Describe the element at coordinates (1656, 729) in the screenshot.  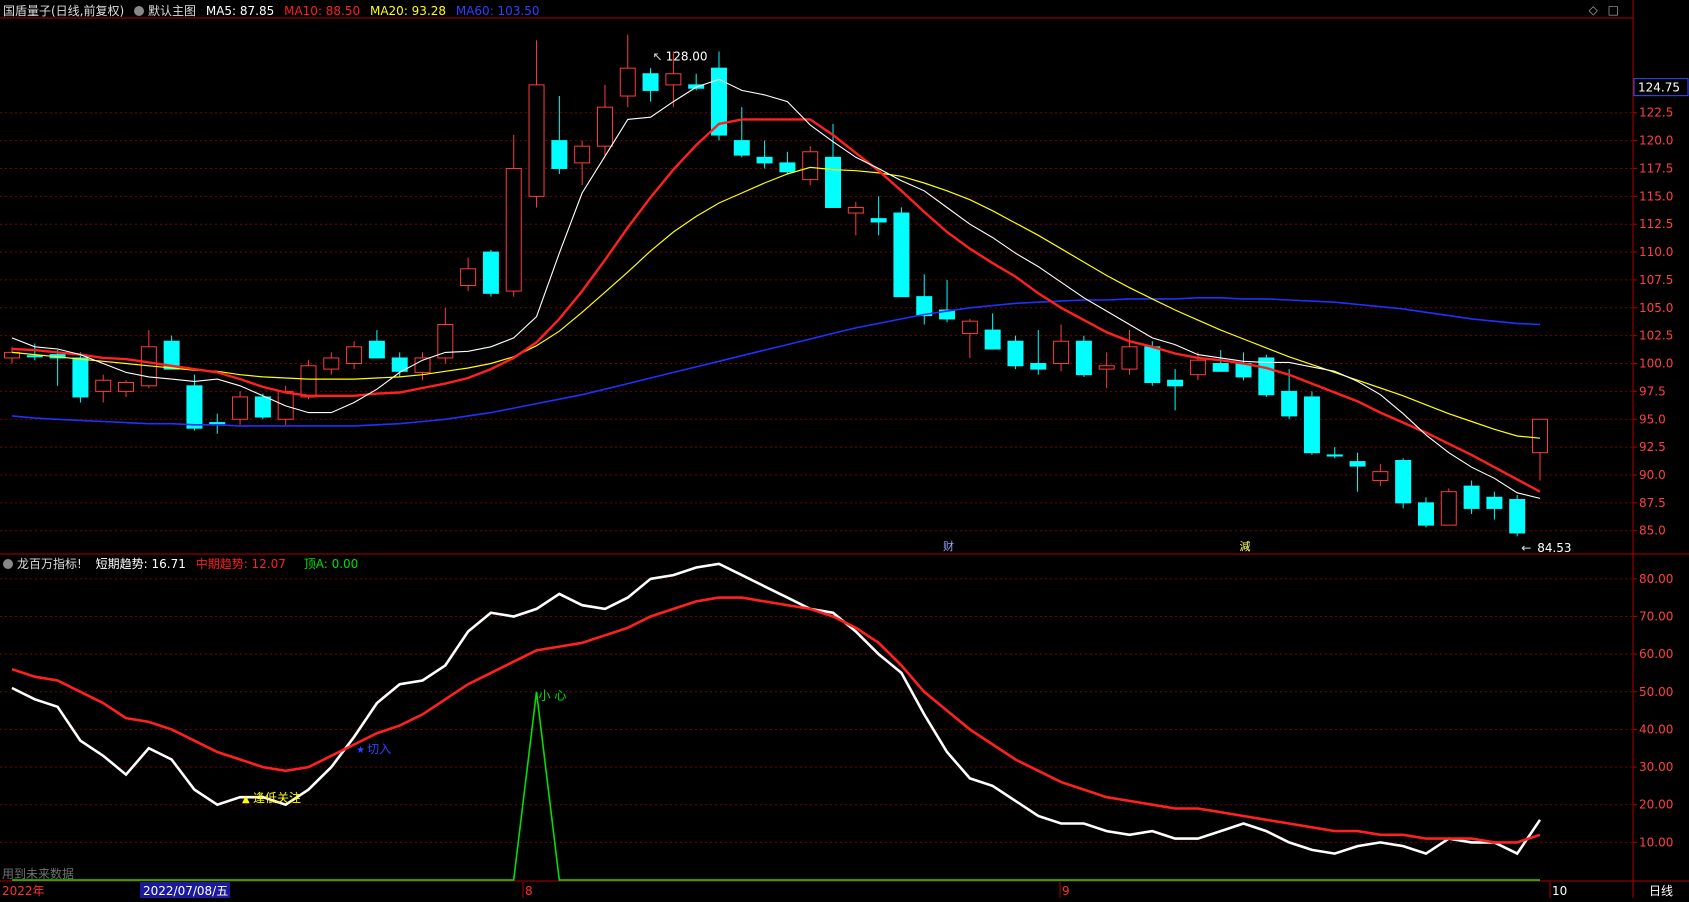
I see `y-tick-label: 40.00` at that location.